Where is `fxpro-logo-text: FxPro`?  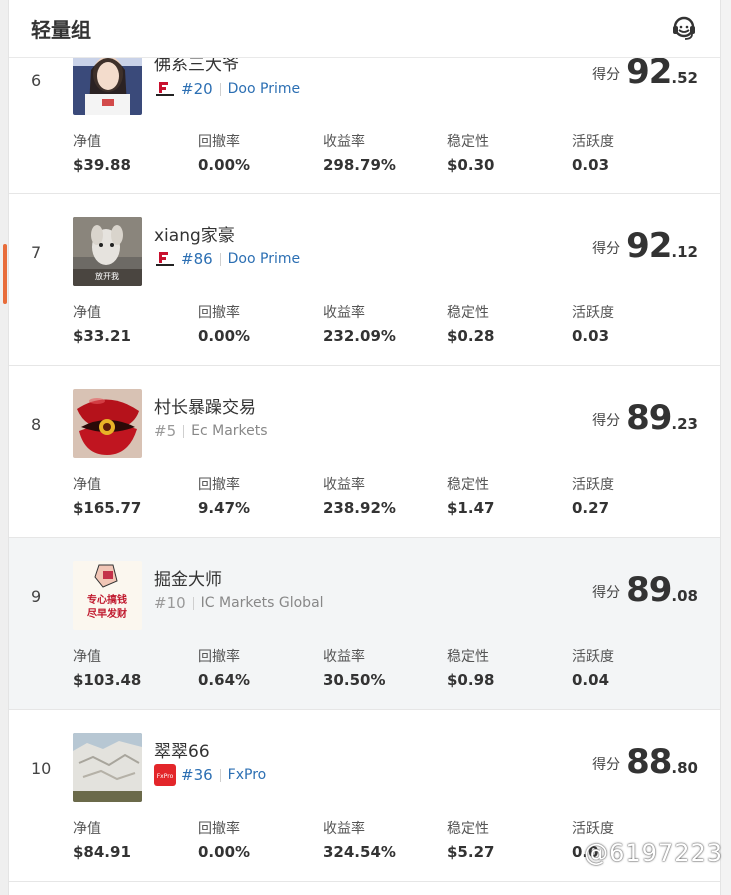
fxpro-logo-text: FxPro is located at coordinates (165, 776).